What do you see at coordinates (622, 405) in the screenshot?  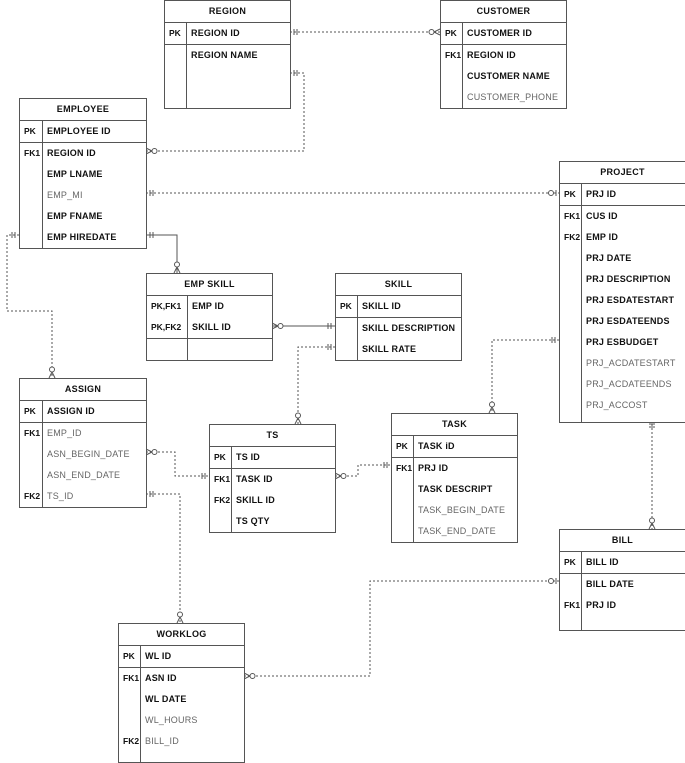 I see `field-row: PRJ_ACCOST` at bounding box center [622, 405].